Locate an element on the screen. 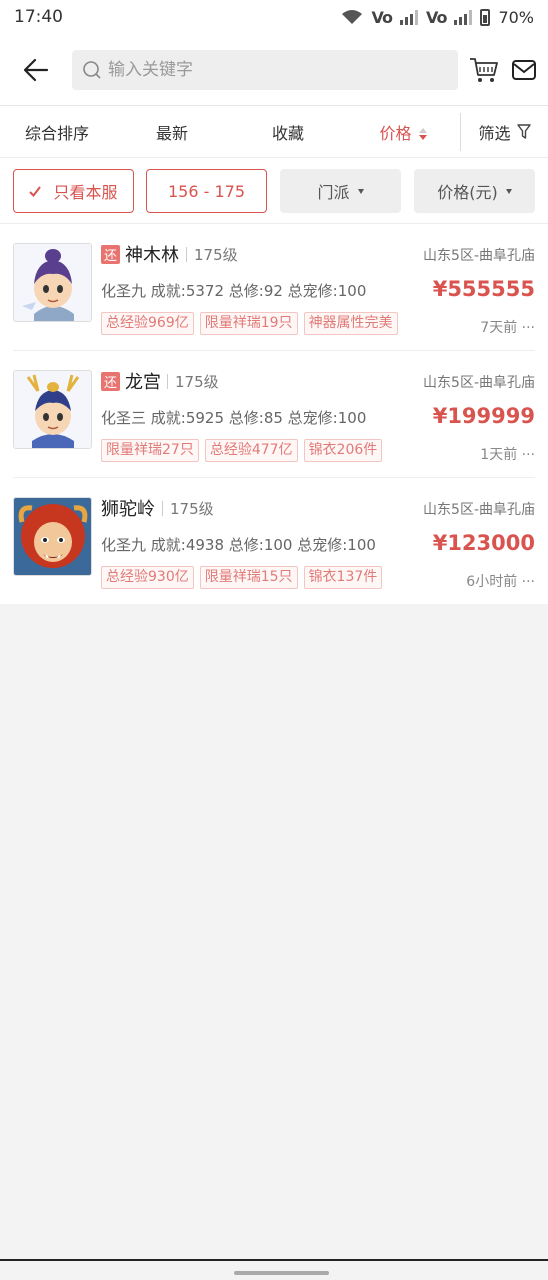 This screenshot has height=1280, width=548. sort-bar: 综合排序 最新 收藏 价格 筛选 is located at coordinates (274, 132).